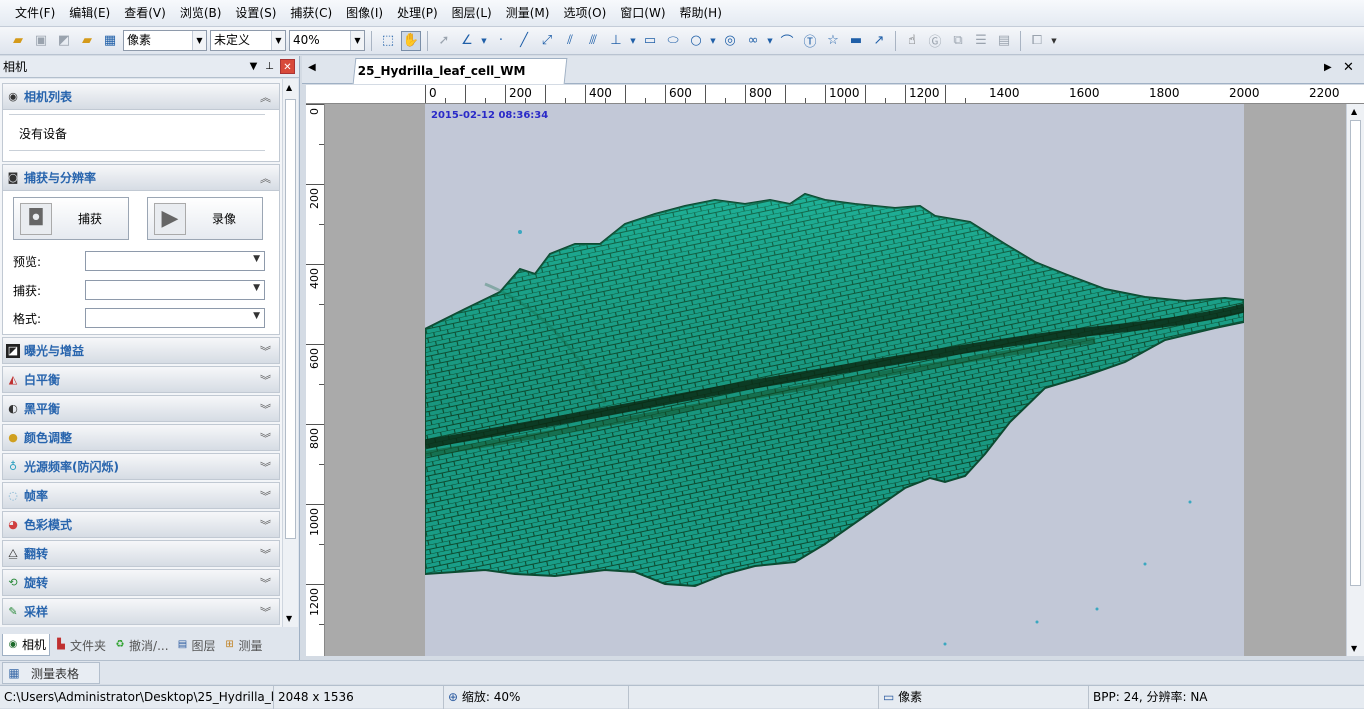  Describe the element at coordinates (642, 13) in the screenshot. I see `menu-window: 窗口(W)` at that location.